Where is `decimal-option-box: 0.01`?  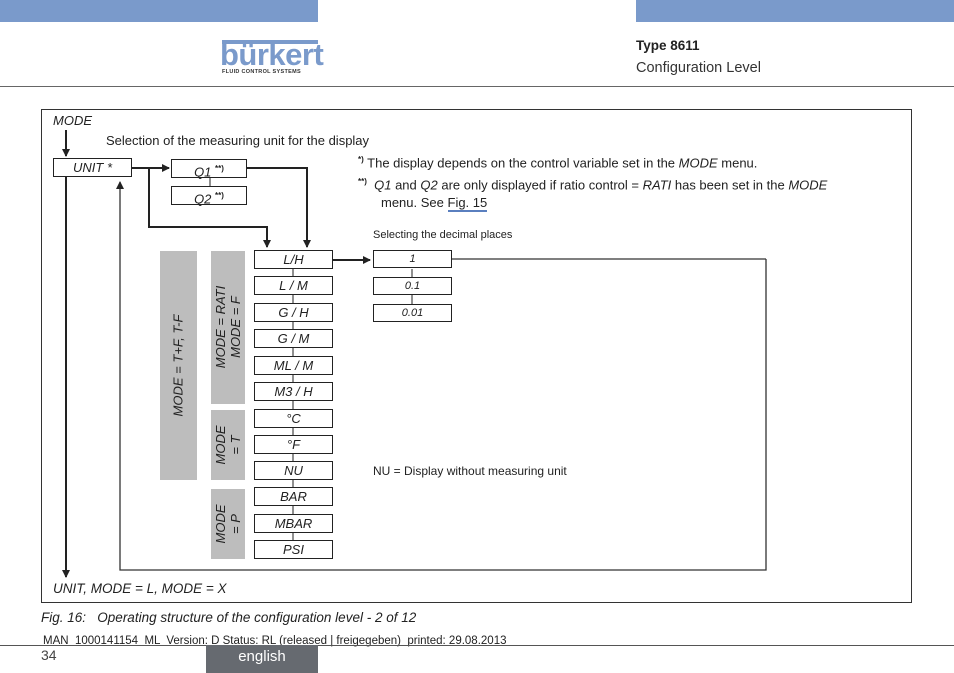
decimal-option-box: 0.01 is located at coordinates (412, 313).